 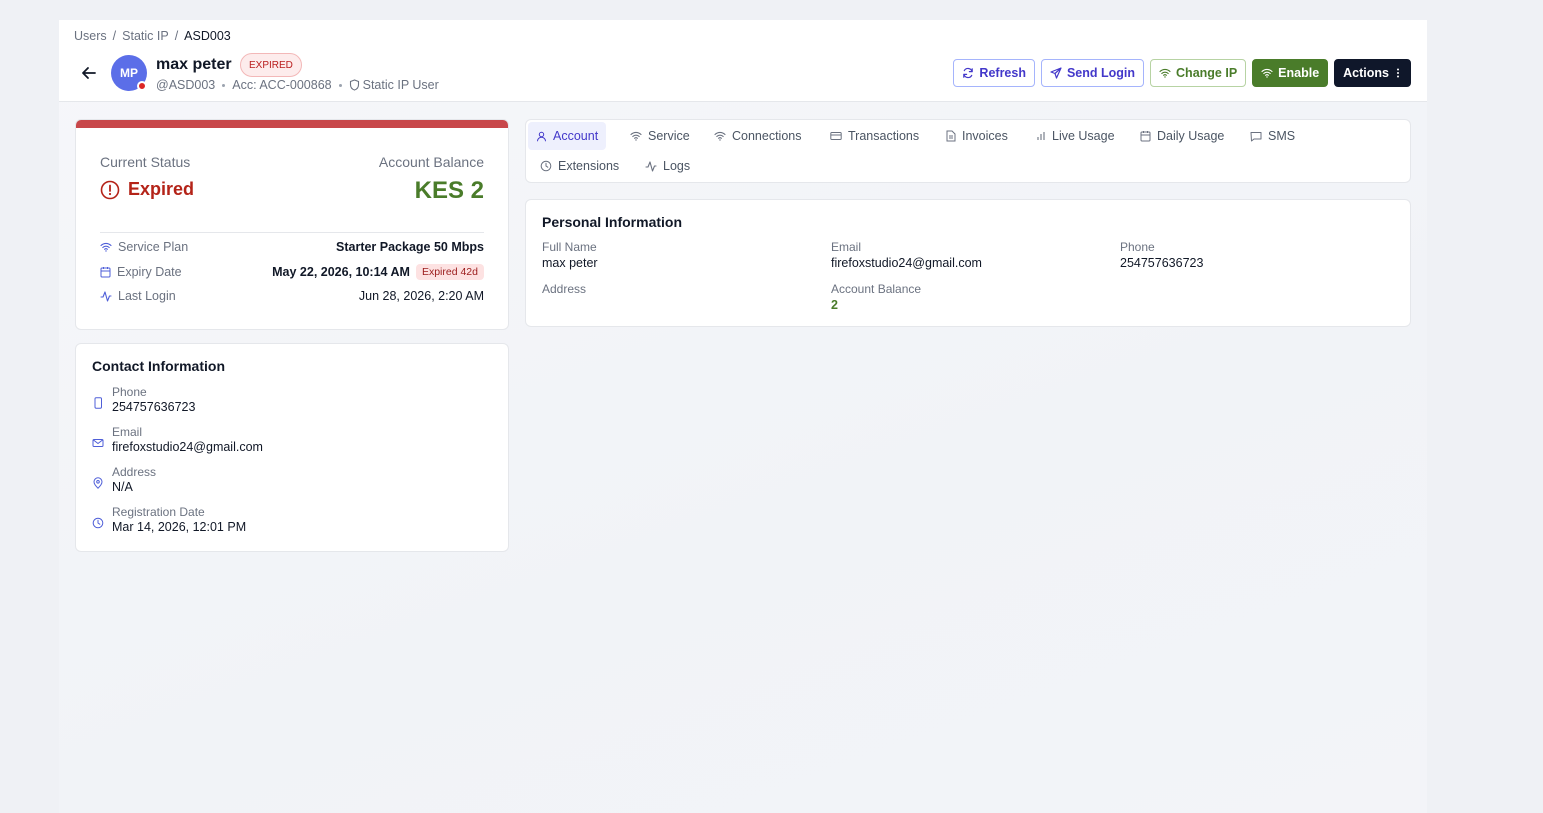 What do you see at coordinates (1282, 136) in the screenshot?
I see `tab-sms-label: SMS` at bounding box center [1282, 136].